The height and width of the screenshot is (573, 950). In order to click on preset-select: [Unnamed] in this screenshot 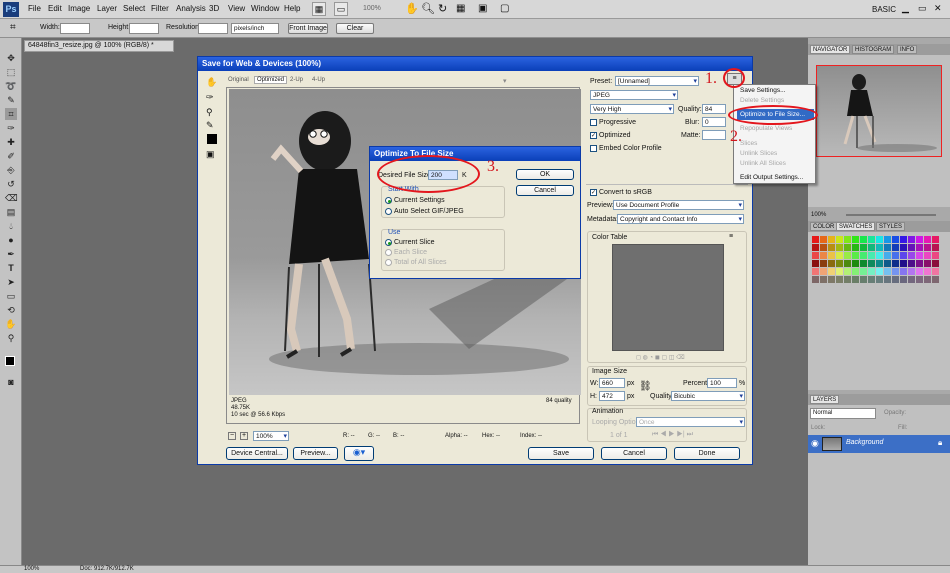, I will do `click(657, 81)`.